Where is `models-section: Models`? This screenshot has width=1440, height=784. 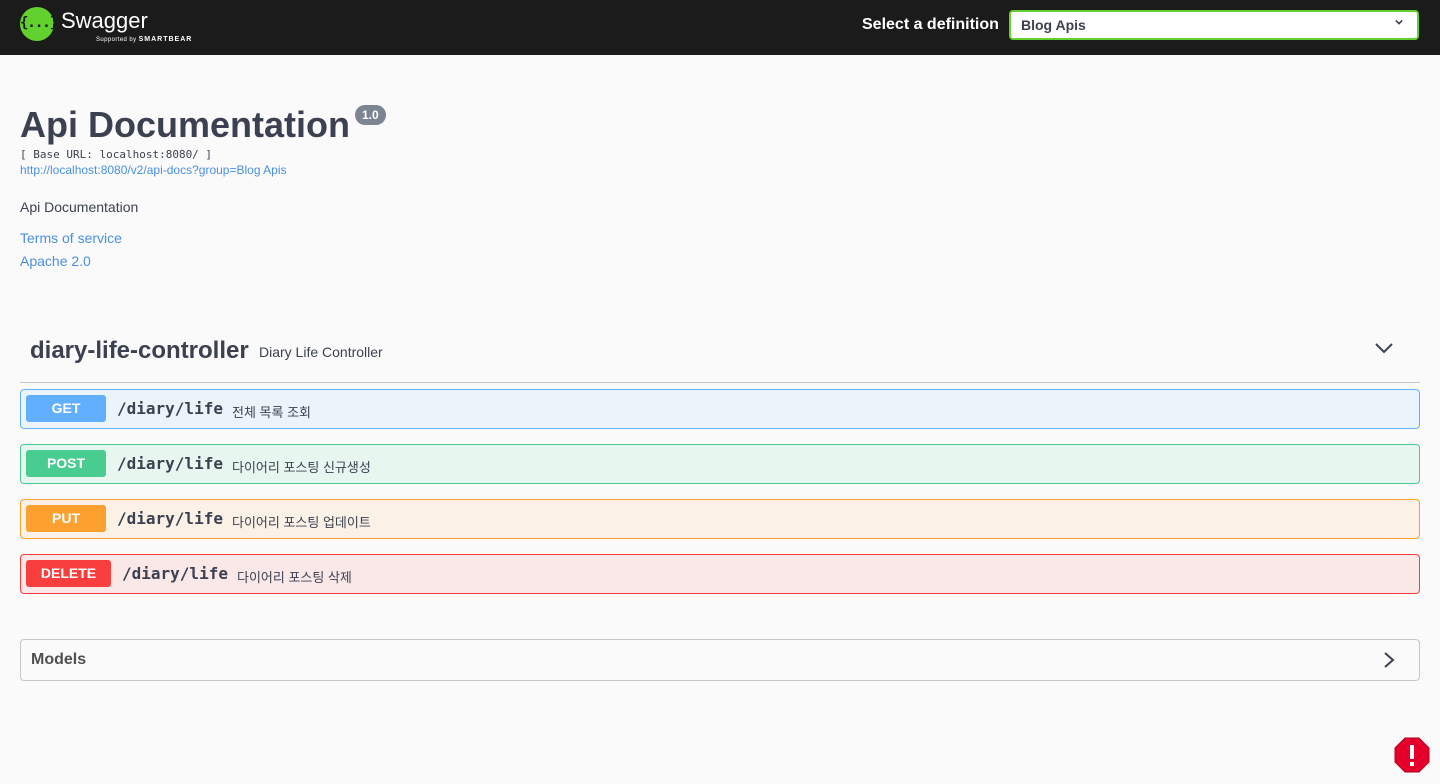 models-section: Models is located at coordinates (720, 660).